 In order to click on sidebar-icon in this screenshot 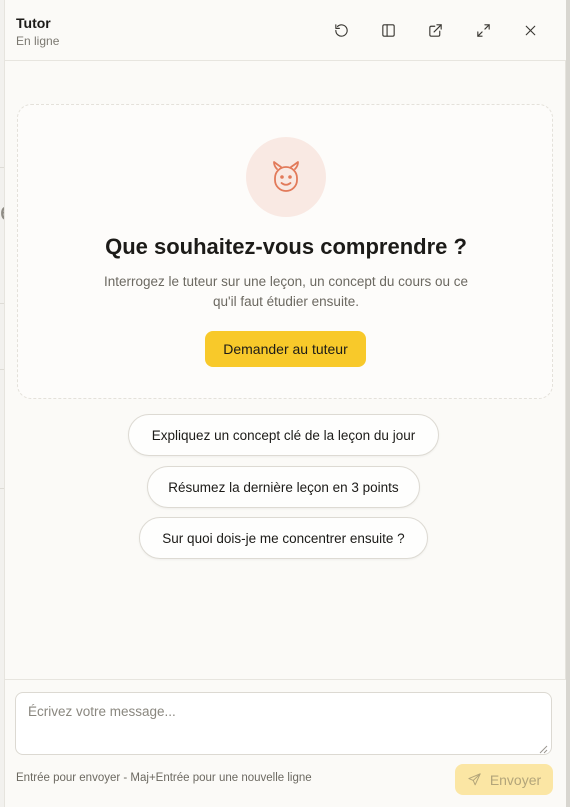, I will do `click(388, 30)`.